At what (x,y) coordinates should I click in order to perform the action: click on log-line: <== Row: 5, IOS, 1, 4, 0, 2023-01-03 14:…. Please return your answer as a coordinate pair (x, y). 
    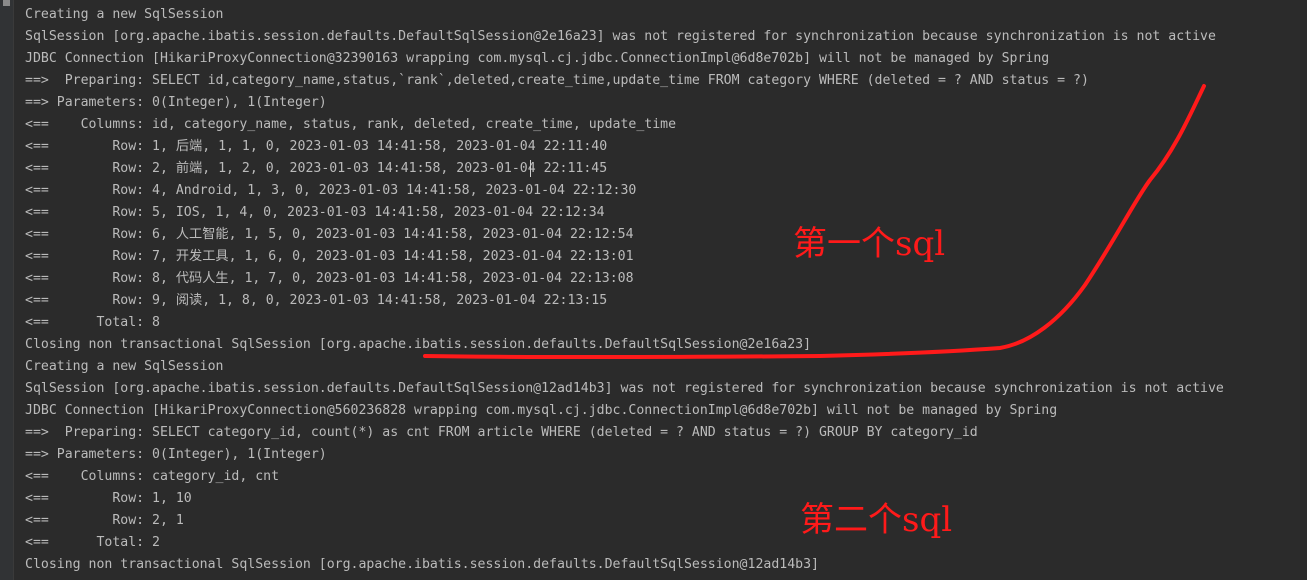
    Looking at the image, I should click on (315, 212).